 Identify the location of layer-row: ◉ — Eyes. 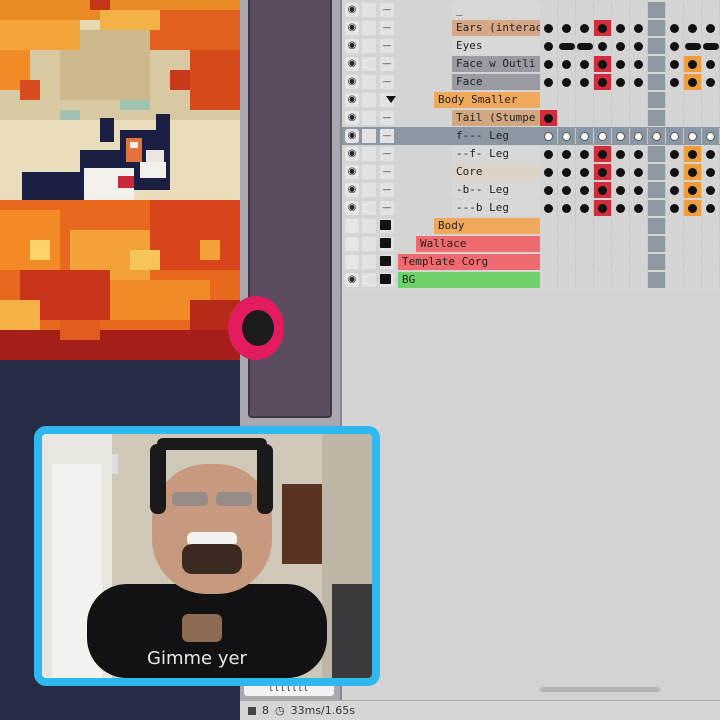
(531, 46).